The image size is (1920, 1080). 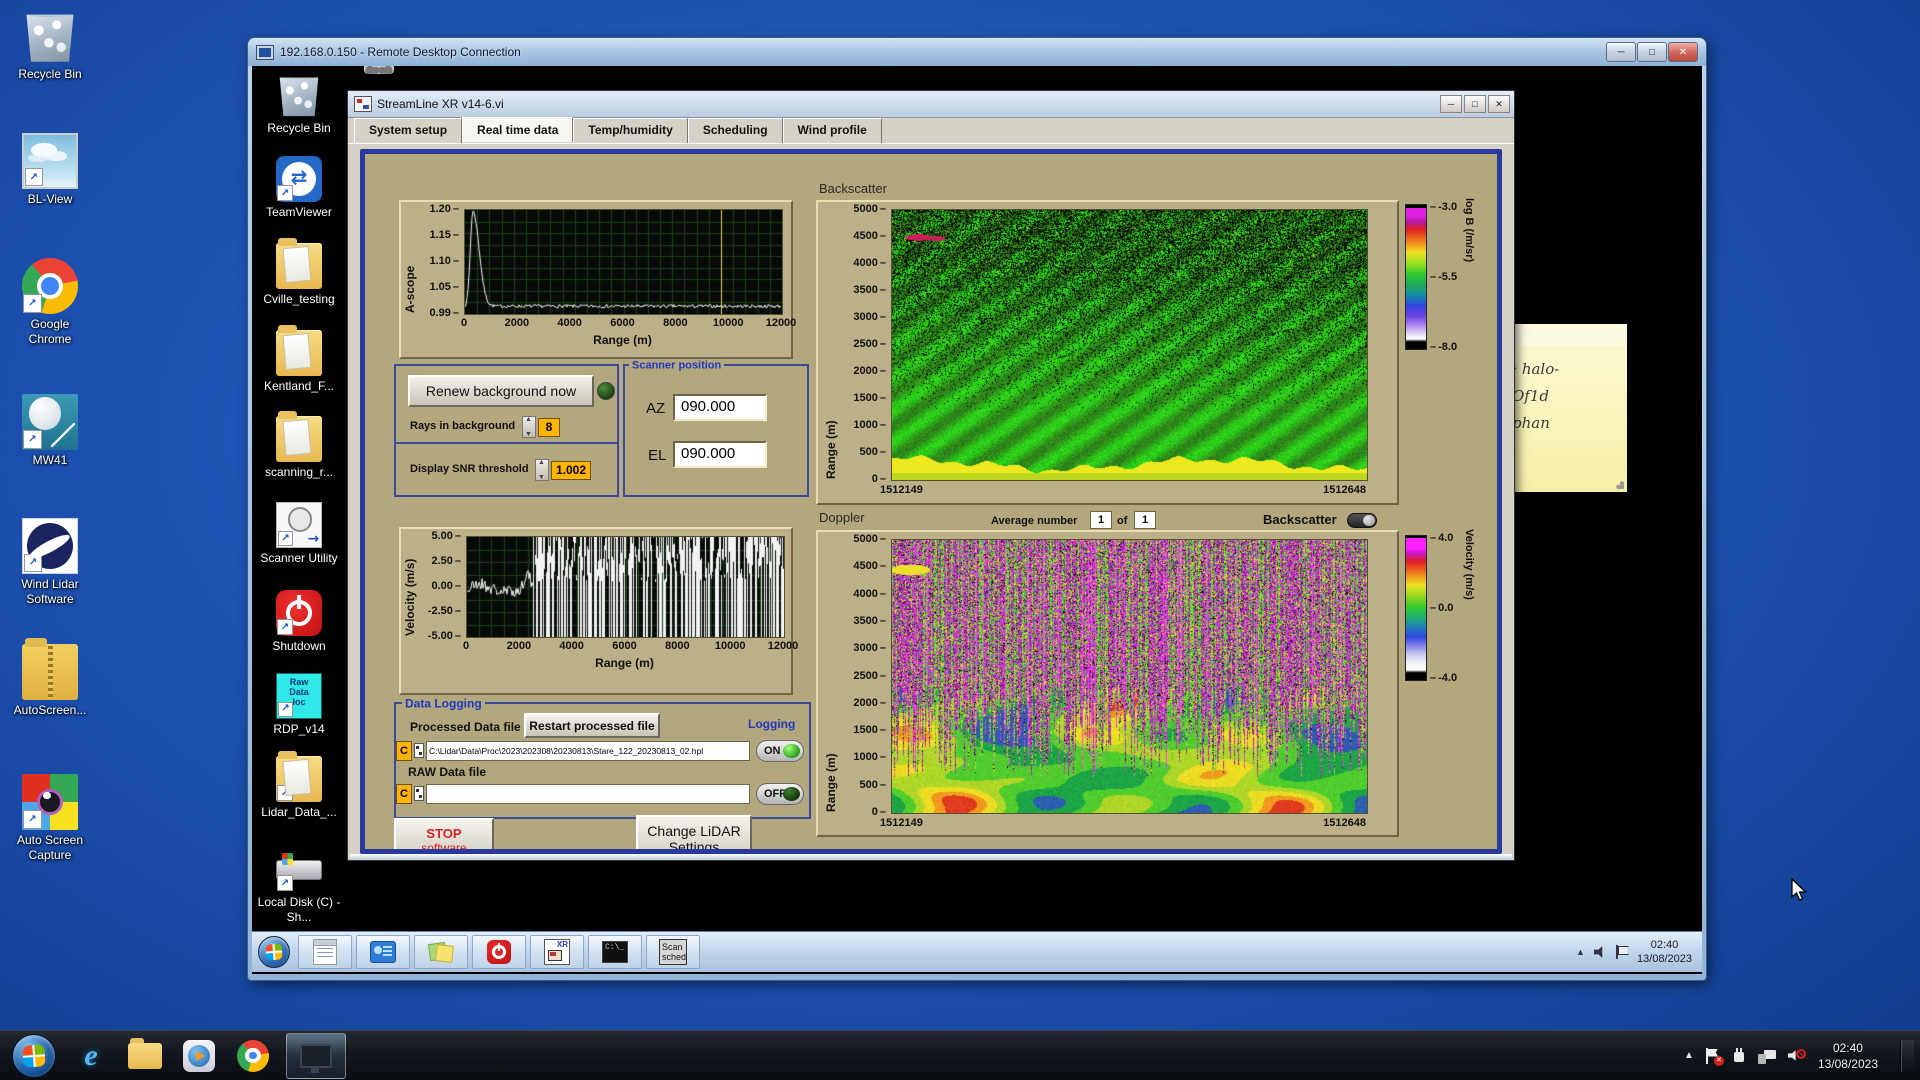 I want to click on taskbar-button-explorer, so click(x=145, y=1056).